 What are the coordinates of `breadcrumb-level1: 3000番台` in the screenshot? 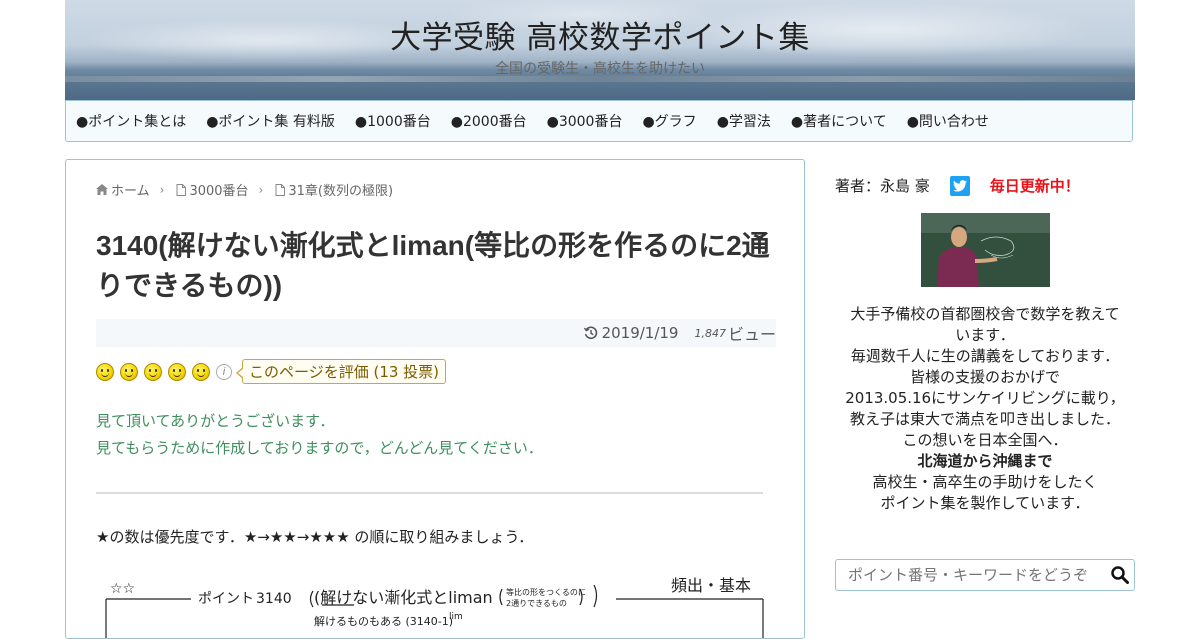 It's located at (212, 189).